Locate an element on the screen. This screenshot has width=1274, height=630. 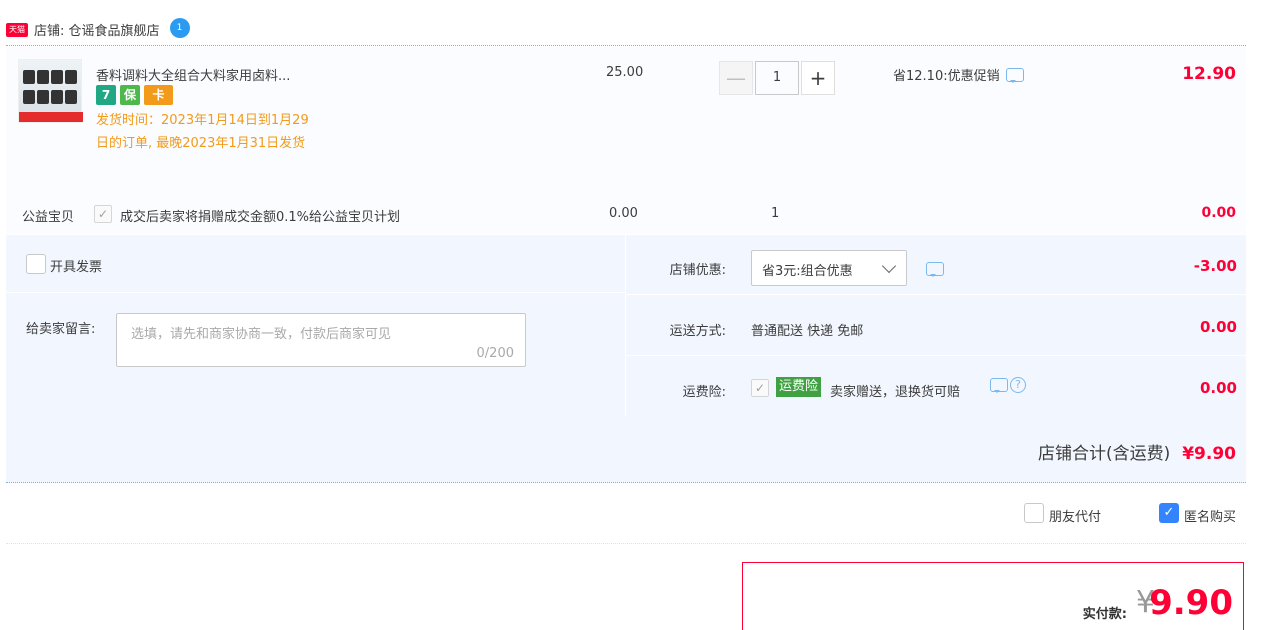
guarantee-icon: 保 is located at coordinates (130, 95).